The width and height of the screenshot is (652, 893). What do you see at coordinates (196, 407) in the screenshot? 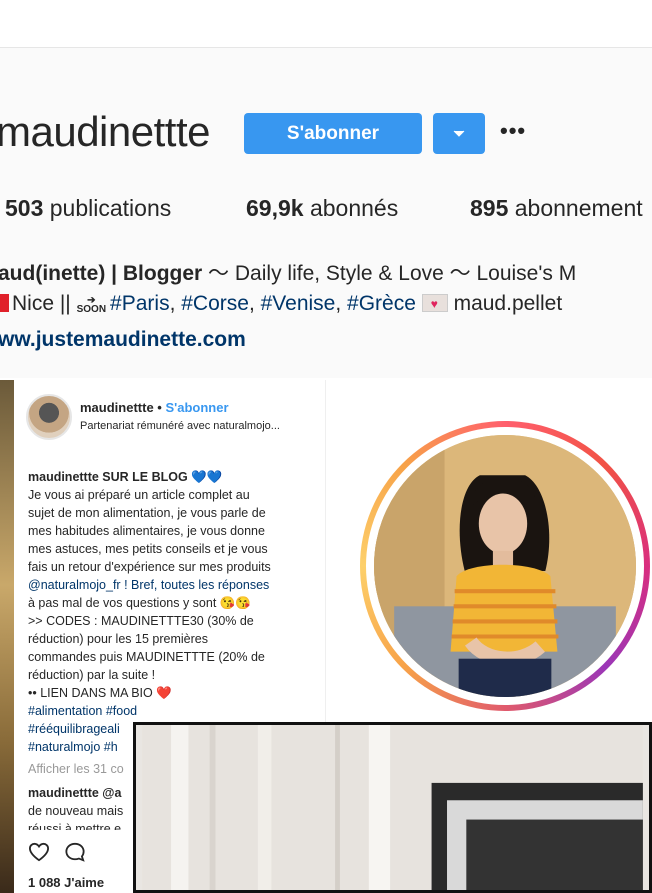
I see `post-follow-link: S'abonner` at bounding box center [196, 407].